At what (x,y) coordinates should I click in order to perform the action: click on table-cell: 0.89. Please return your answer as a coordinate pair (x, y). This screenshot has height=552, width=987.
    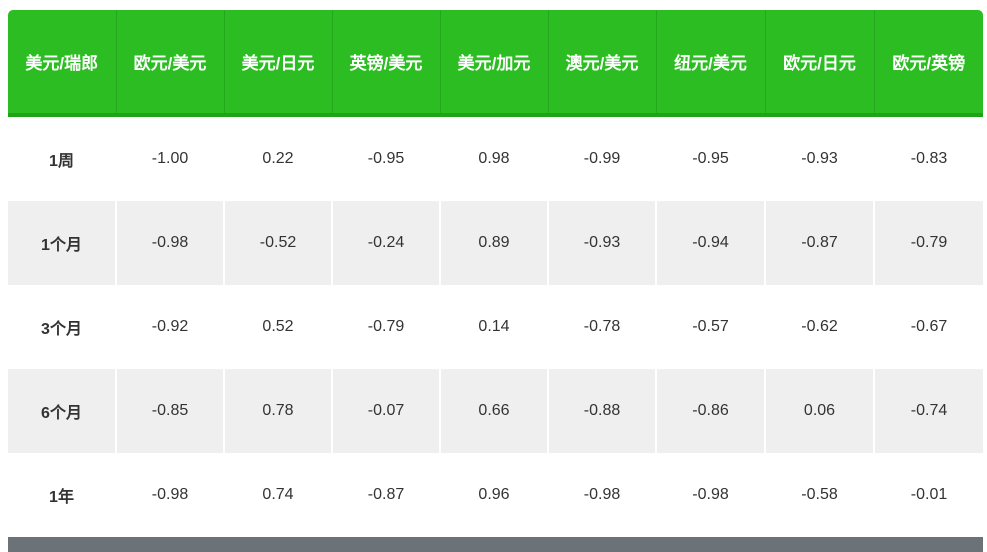
    Looking at the image, I should click on (493, 243).